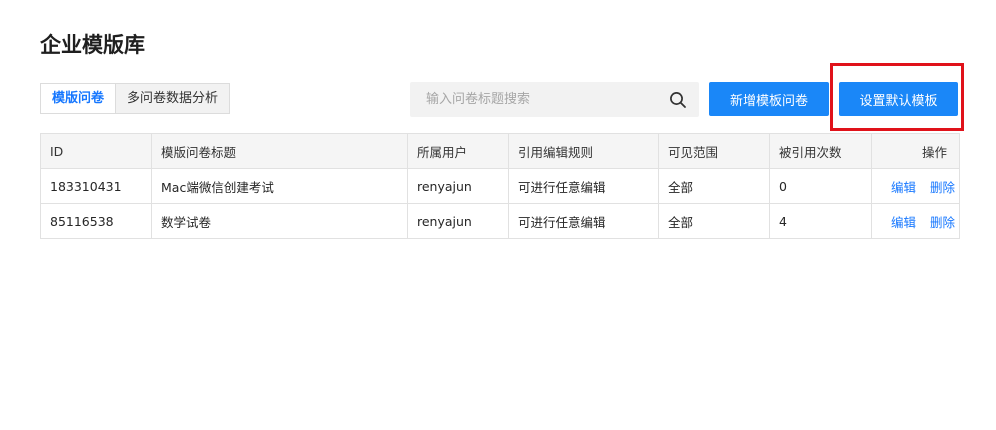 The image size is (996, 430). What do you see at coordinates (820, 186) in the screenshot?
I see `cell-reference-count: 0` at bounding box center [820, 186].